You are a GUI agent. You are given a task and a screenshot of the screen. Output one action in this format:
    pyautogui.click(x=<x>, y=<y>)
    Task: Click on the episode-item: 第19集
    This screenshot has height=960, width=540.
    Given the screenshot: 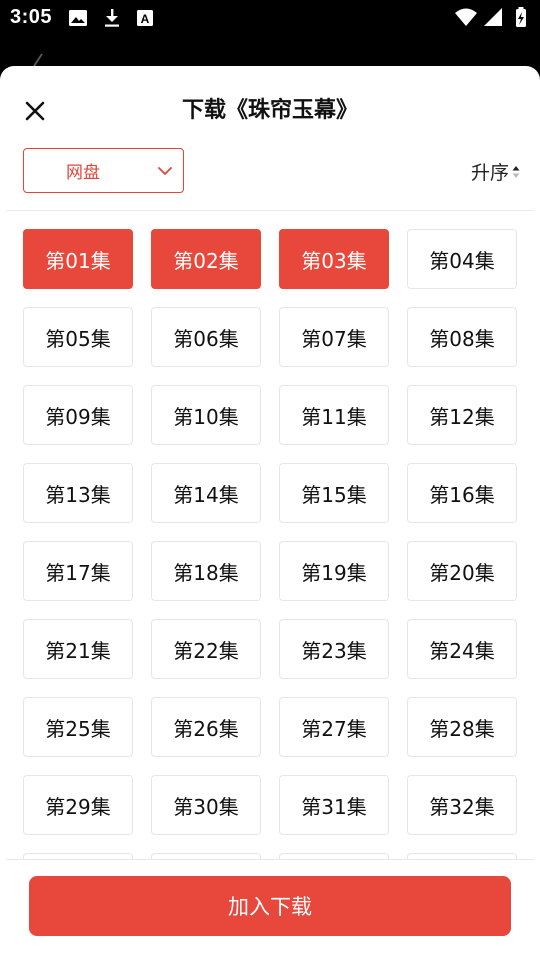 What is the action you would take?
    pyautogui.click(x=334, y=571)
    